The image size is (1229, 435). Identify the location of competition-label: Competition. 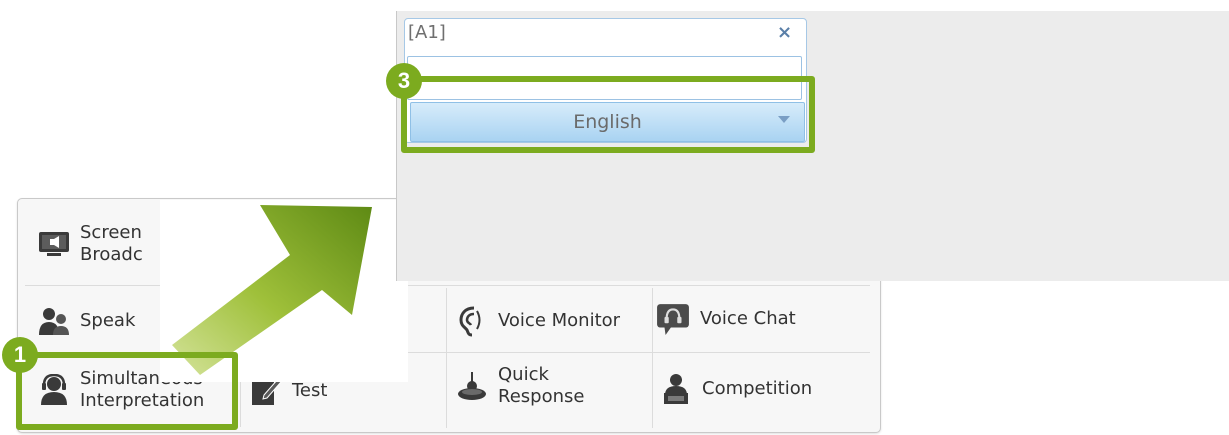
(757, 388).